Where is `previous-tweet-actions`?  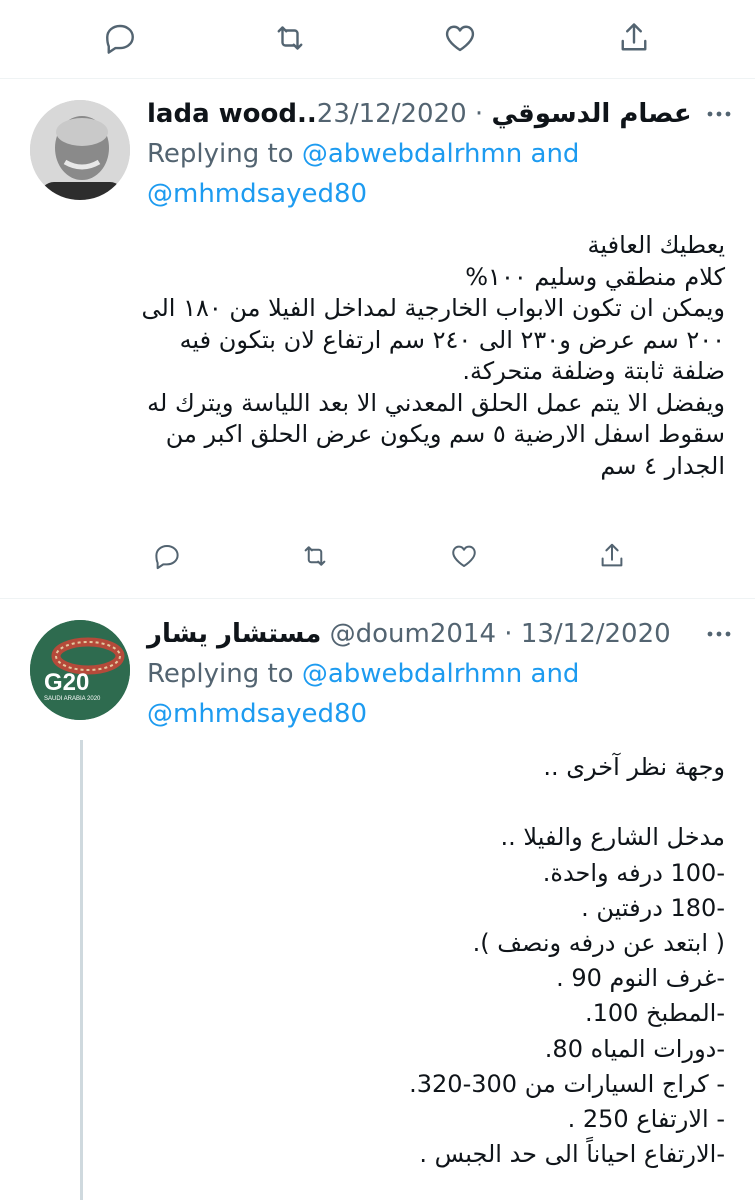 previous-tweet-actions is located at coordinates (377, 39).